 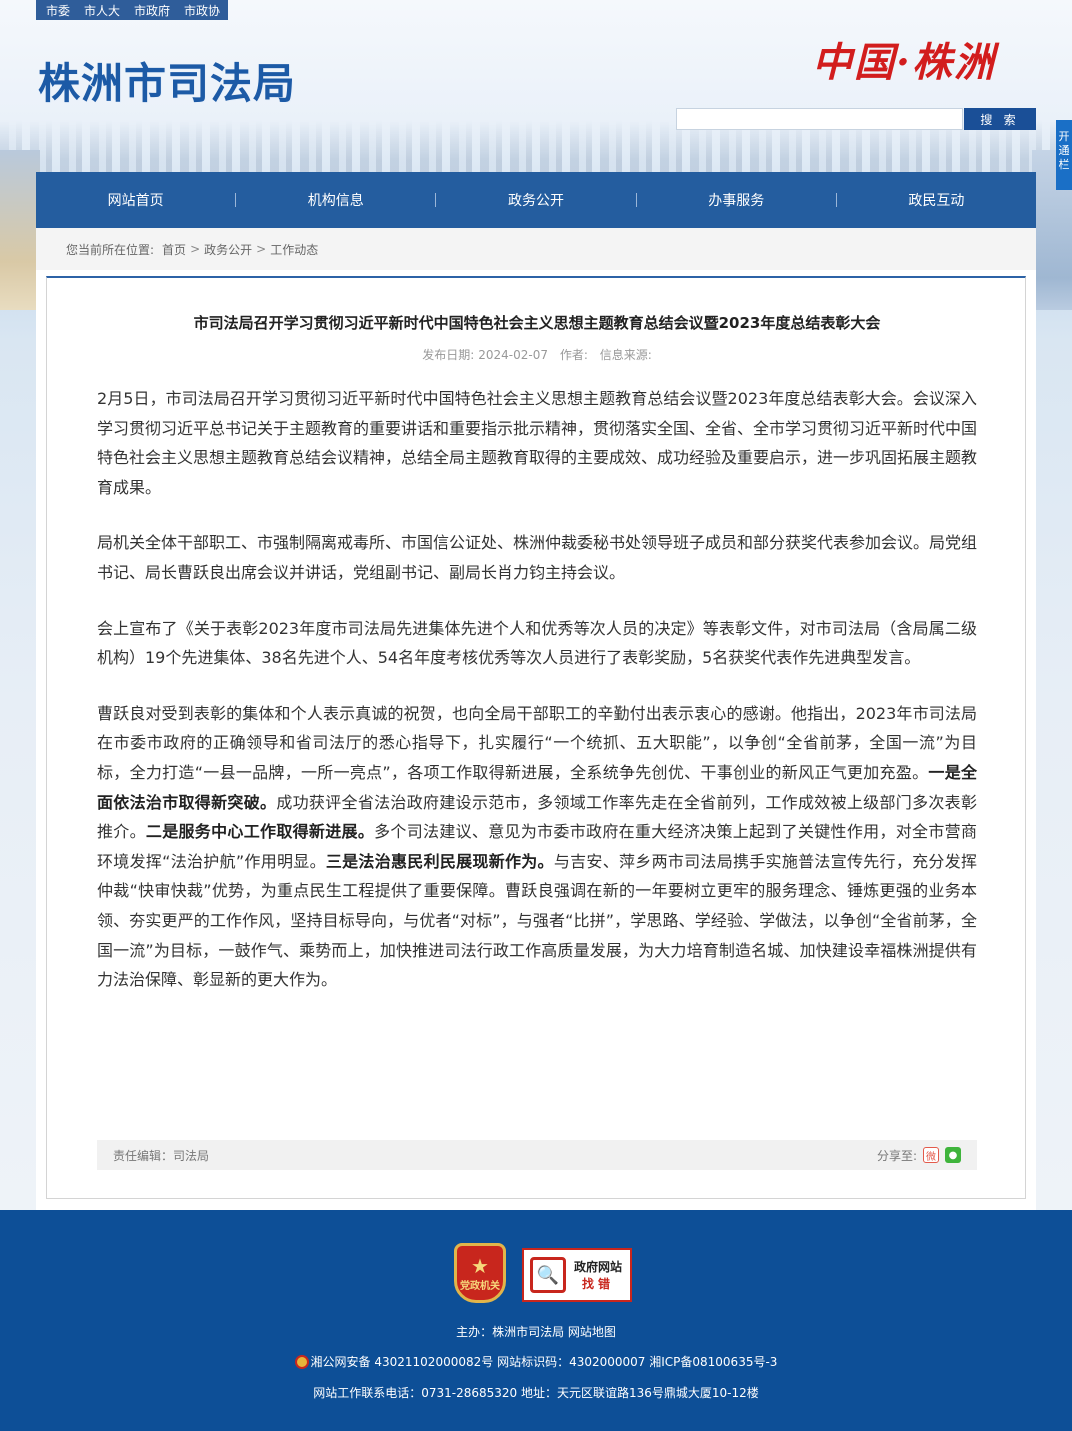 I want to click on nav-home: 网站首页, so click(x=135, y=200).